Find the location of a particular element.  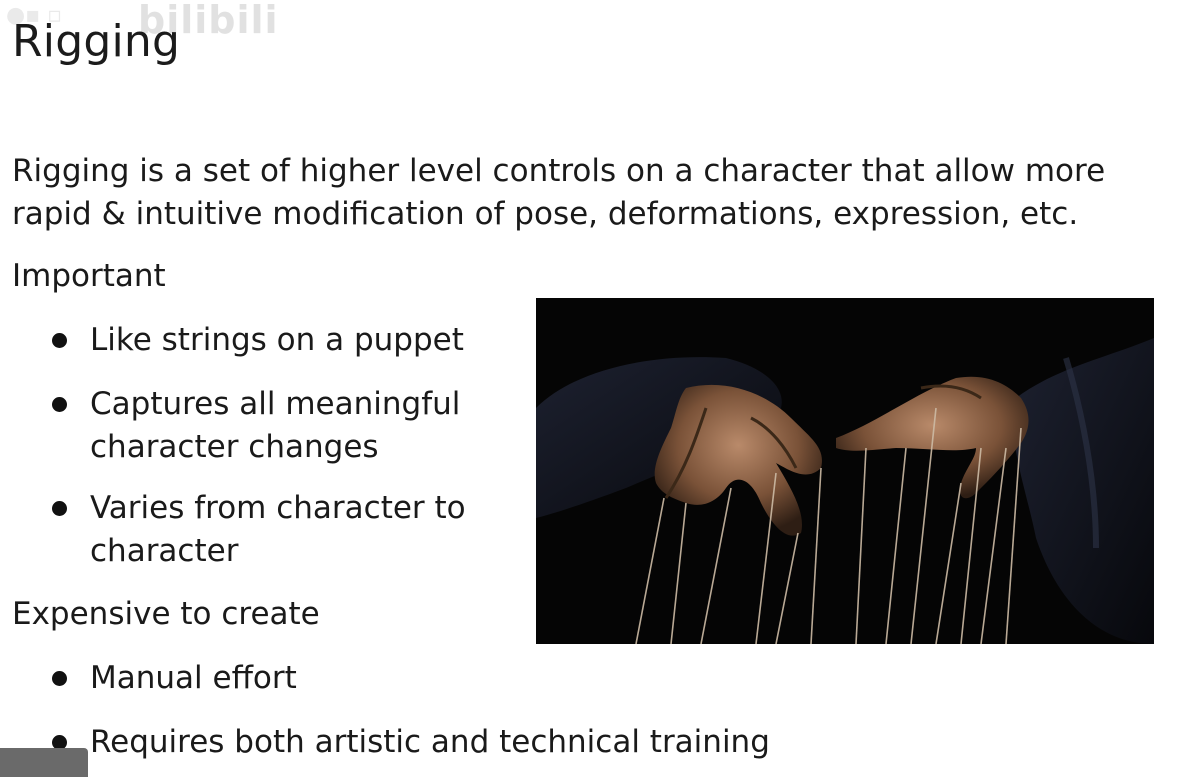

webcam-overlay is located at coordinates (44, 762).